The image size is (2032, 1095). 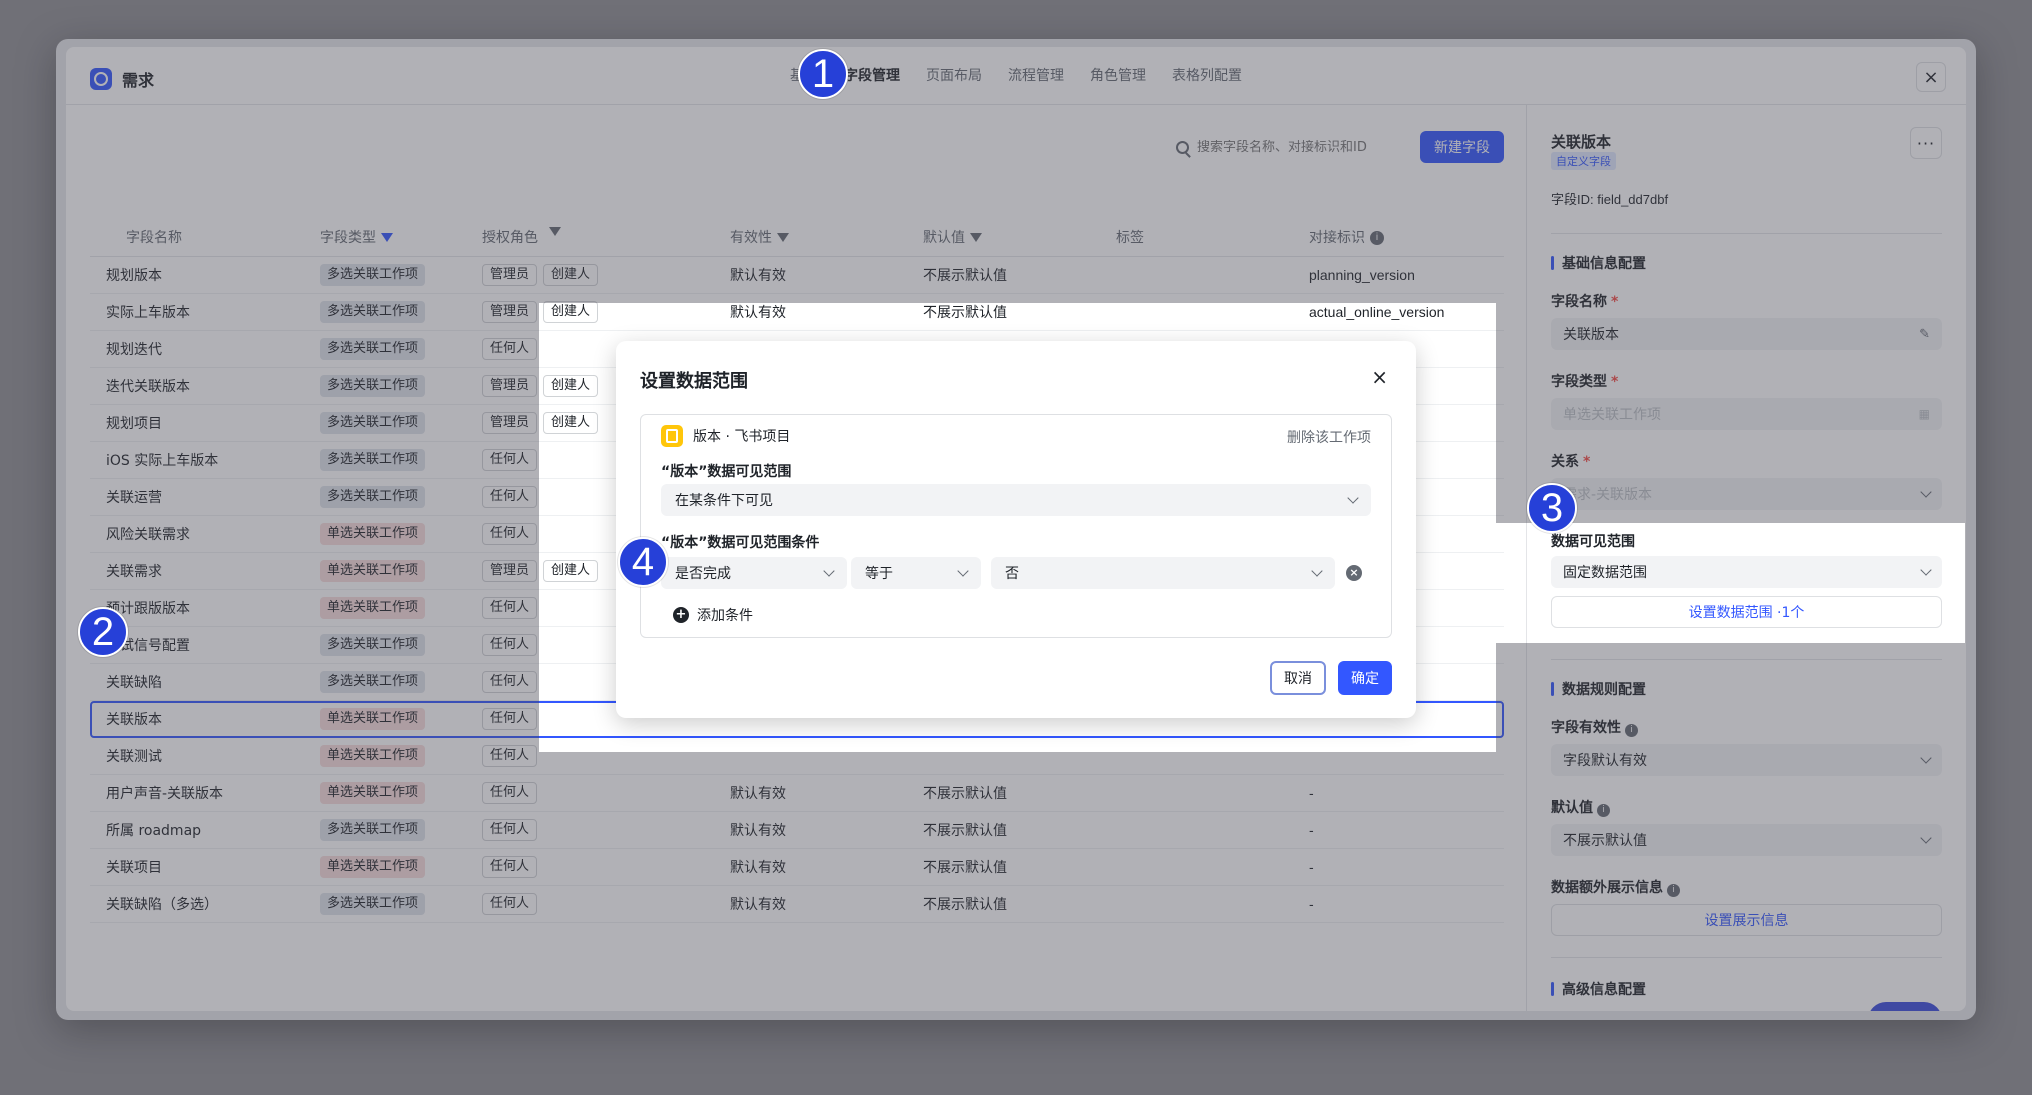 I want to click on data-visible-range-select: 固定数据范围, so click(x=1746, y=572).